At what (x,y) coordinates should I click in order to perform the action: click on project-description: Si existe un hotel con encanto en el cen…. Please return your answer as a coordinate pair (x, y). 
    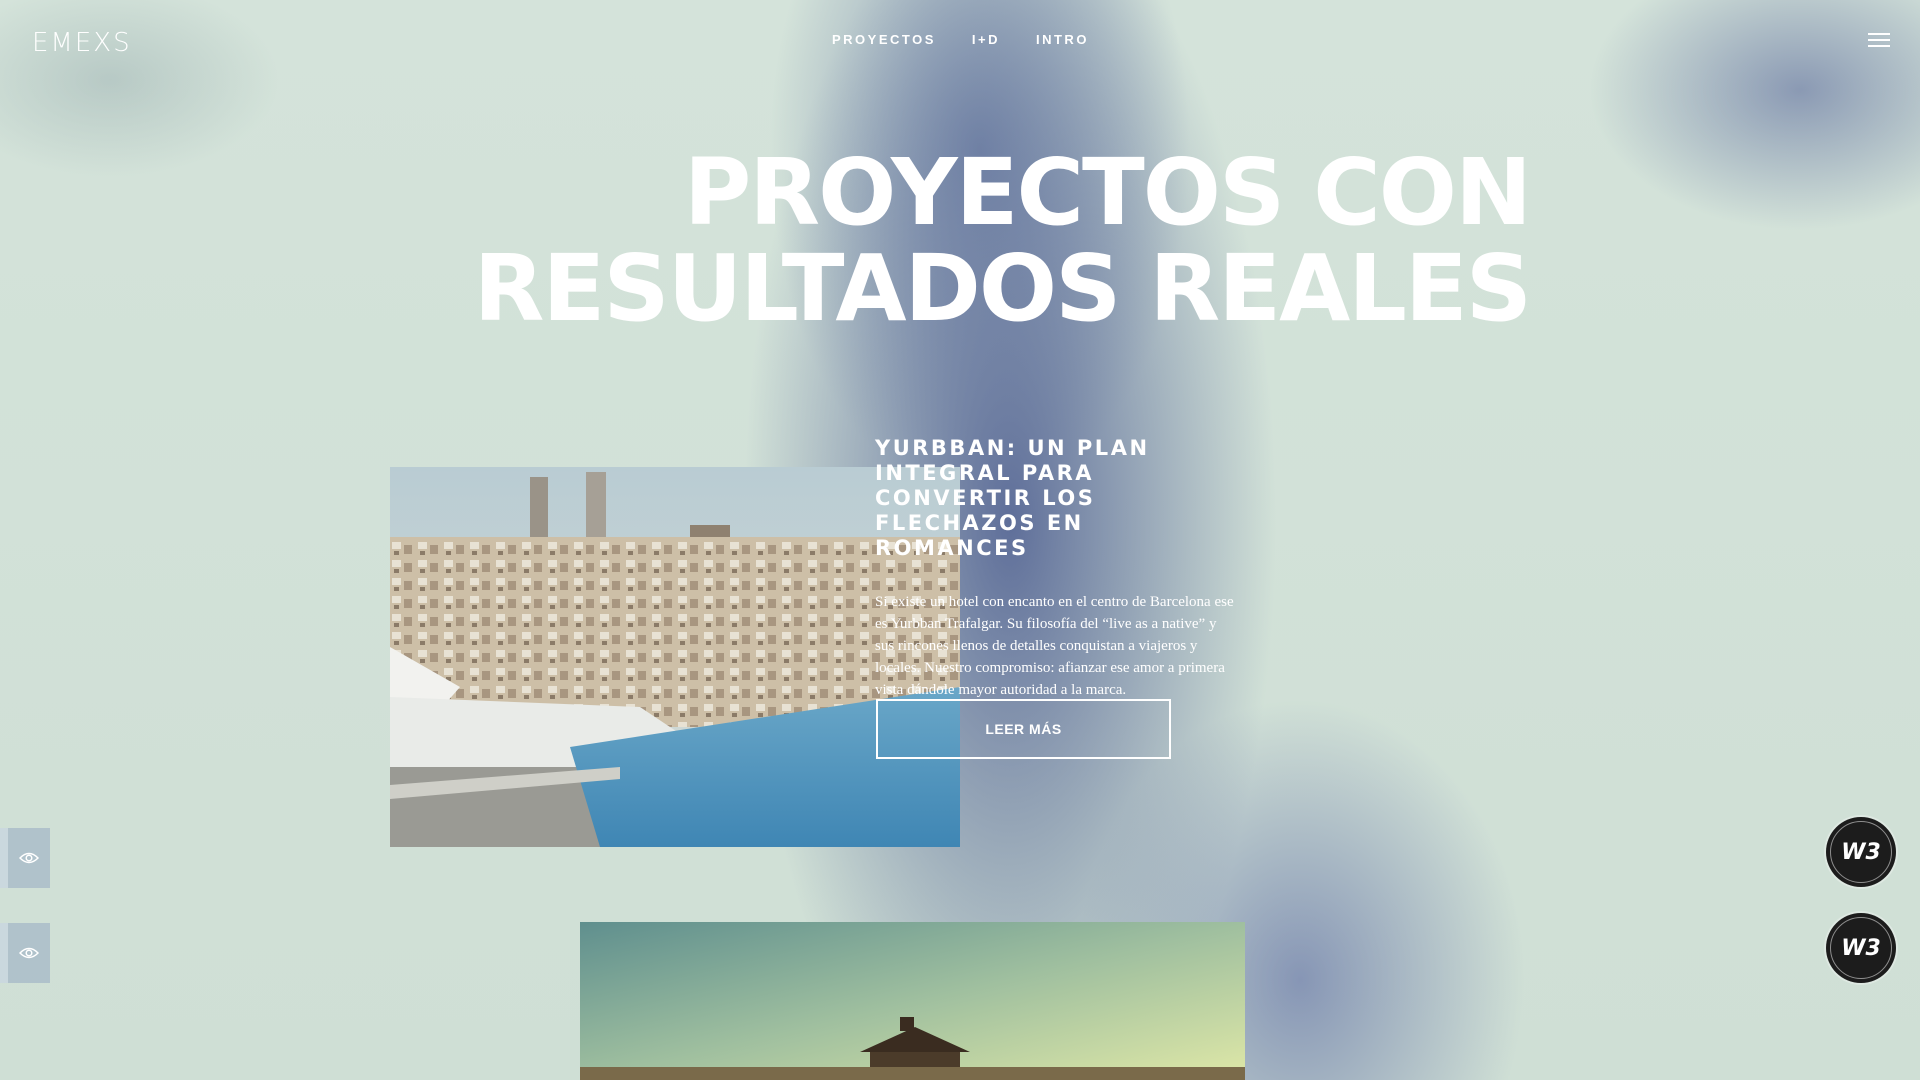
    Looking at the image, I should click on (1054, 646).